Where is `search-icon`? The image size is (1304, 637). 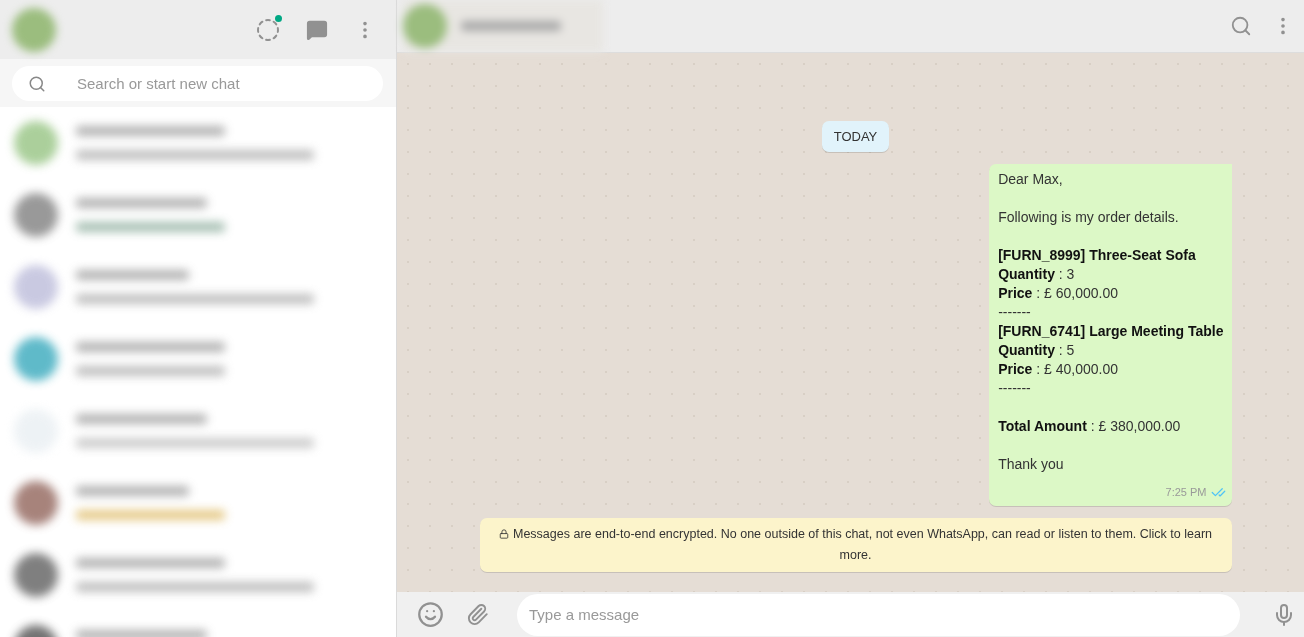 search-icon is located at coordinates (1241, 26).